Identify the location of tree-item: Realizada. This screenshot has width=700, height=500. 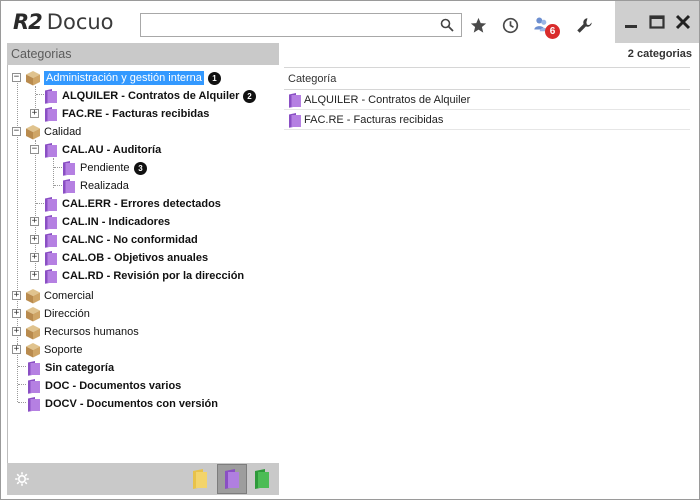
(143, 186).